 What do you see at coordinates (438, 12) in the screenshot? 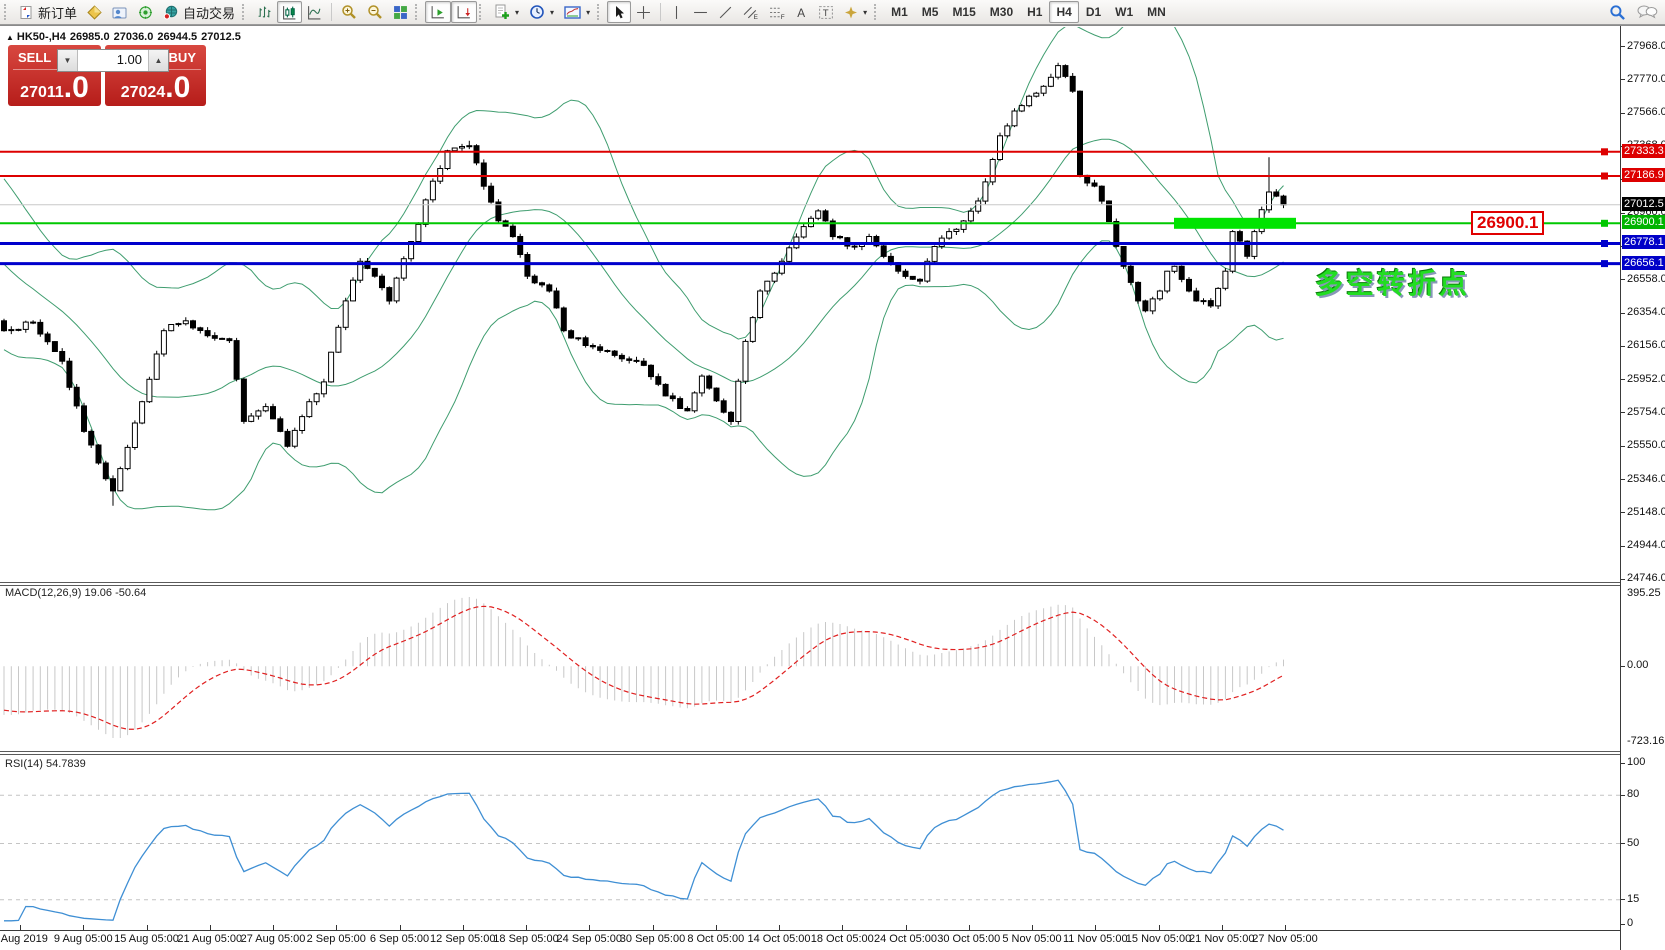
I see `auto-scroll-button` at bounding box center [438, 12].